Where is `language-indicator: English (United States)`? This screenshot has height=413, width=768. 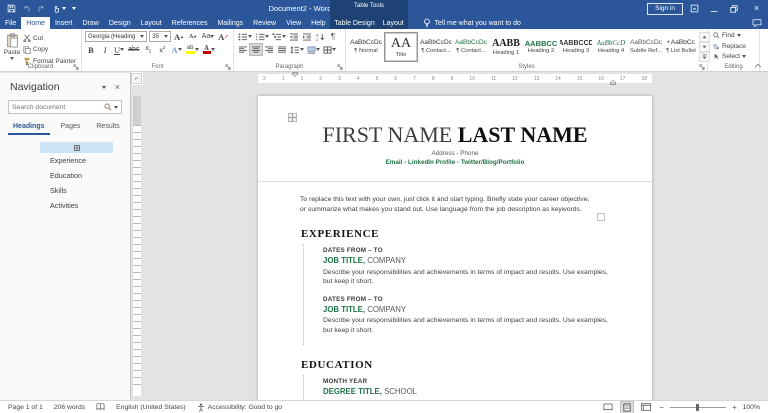
language-indicator: English (United States) is located at coordinates (151, 407).